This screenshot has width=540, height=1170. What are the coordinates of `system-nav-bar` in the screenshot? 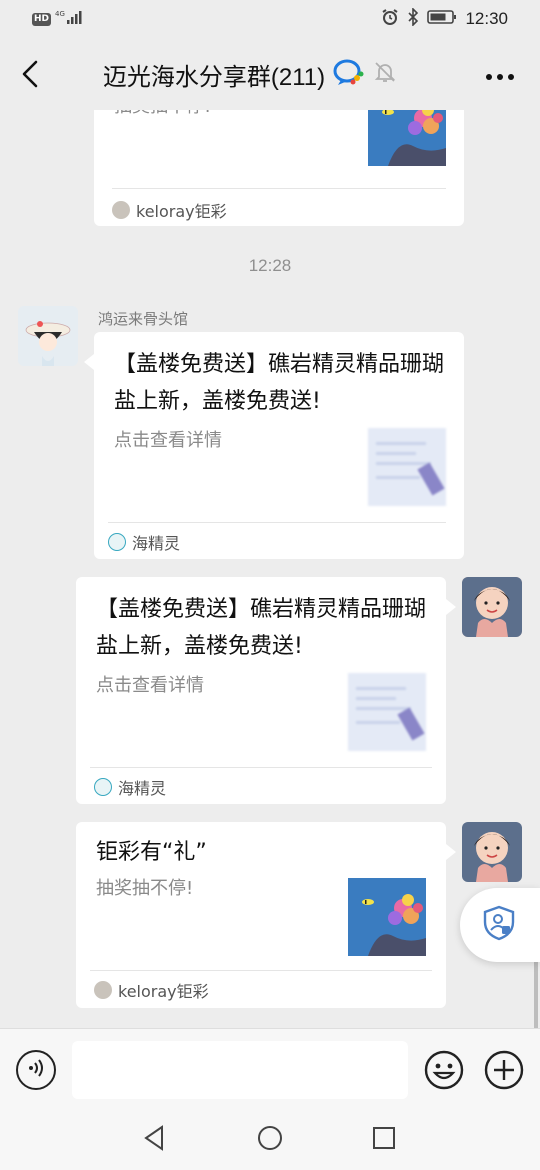 It's located at (270, 1138).